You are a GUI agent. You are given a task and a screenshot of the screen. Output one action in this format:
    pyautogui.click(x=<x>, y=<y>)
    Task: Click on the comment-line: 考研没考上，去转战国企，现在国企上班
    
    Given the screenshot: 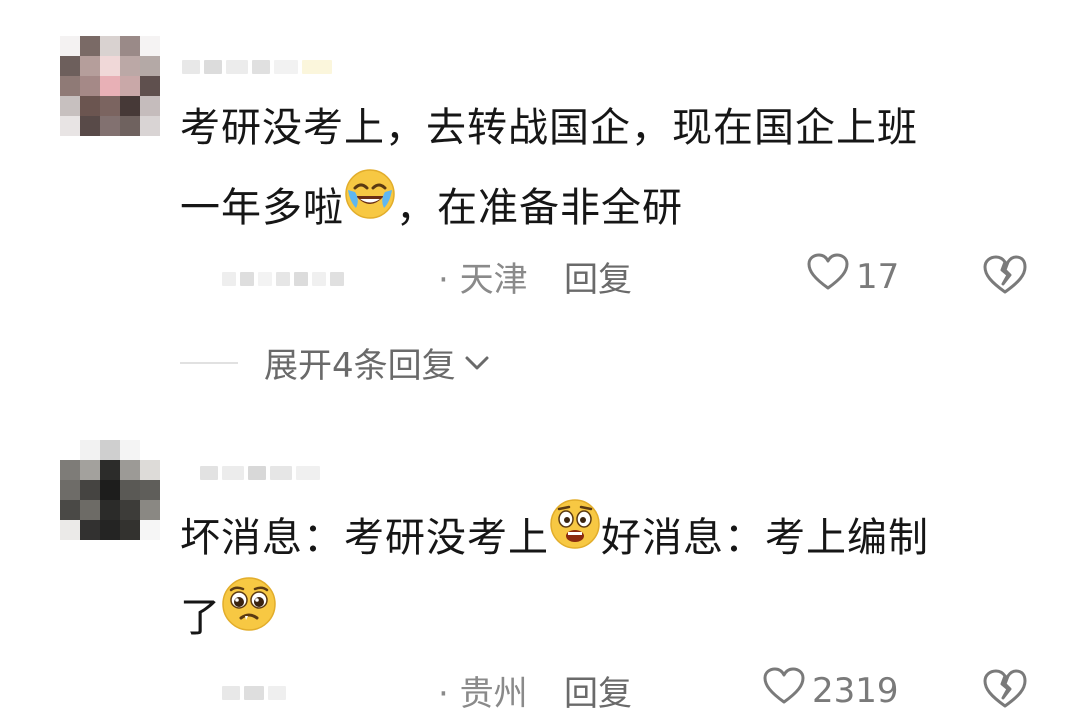 What is the action you would take?
    pyautogui.click(x=549, y=128)
    